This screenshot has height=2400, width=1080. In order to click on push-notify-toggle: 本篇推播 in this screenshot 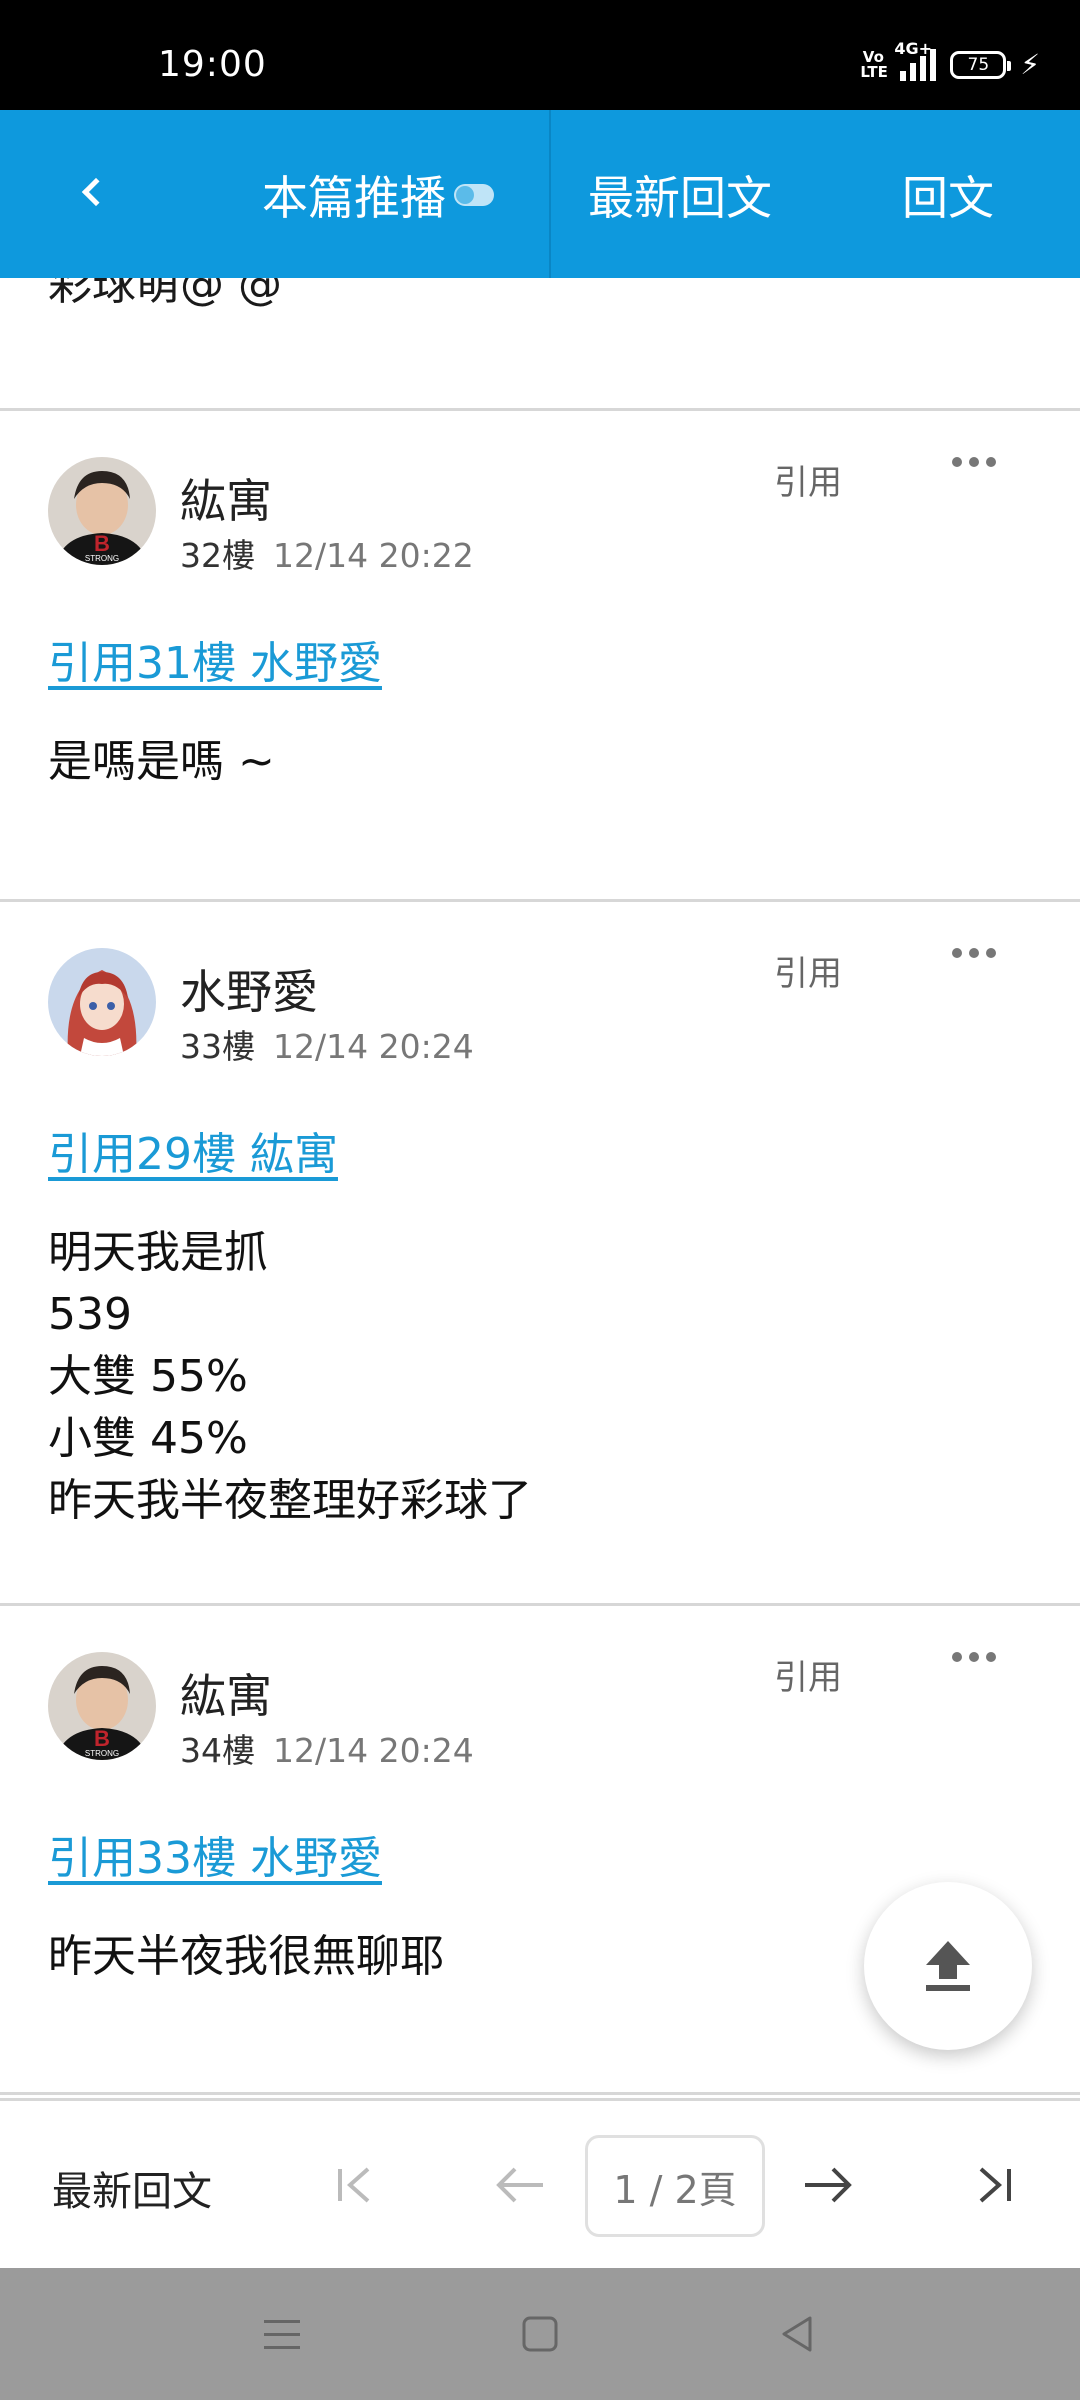, I will do `click(378, 195)`.